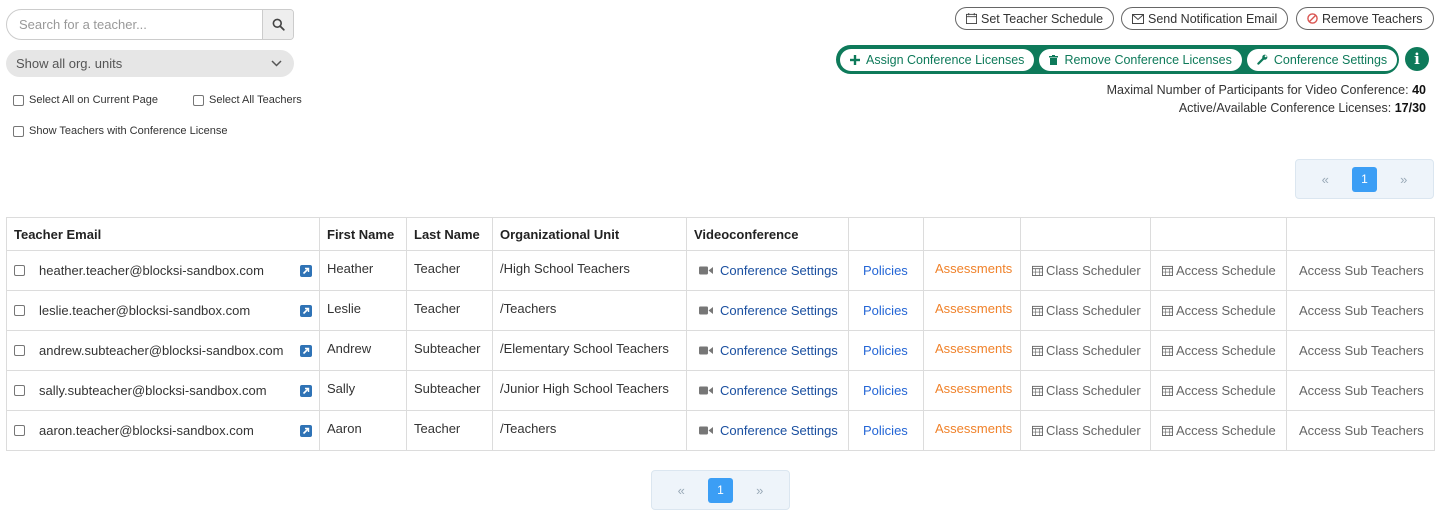 The width and height of the screenshot is (1440, 519). I want to click on send-notification-email-label: Send Notification Email, so click(1213, 18).